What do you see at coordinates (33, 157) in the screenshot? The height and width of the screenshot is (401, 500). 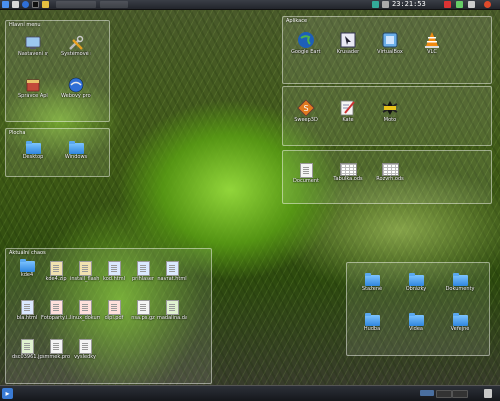 I see `folder-label: Desktop` at bounding box center [33, 157].